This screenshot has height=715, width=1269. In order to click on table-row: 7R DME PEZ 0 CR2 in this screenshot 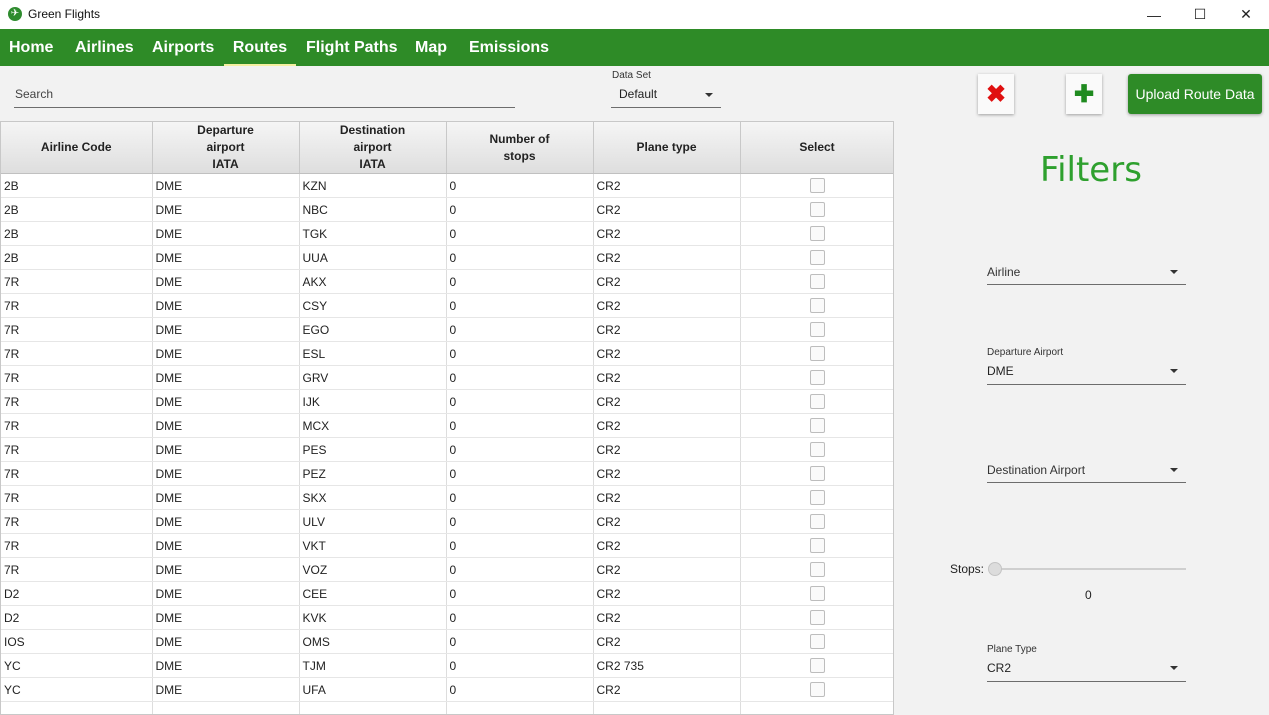, I will do `click(447, 473)`.